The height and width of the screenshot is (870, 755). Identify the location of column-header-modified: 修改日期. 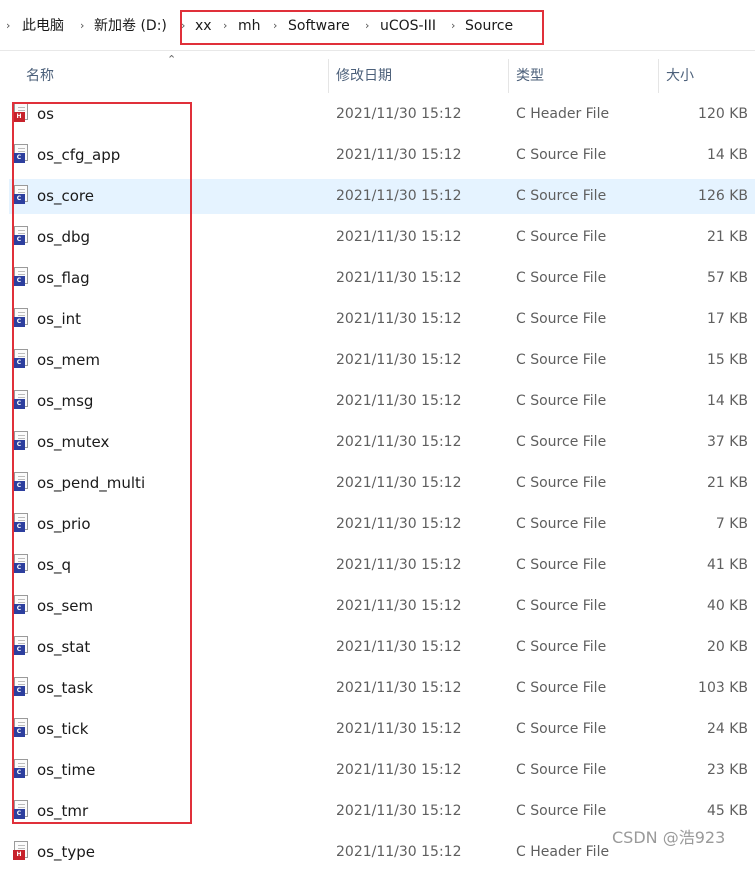
(364, 76).